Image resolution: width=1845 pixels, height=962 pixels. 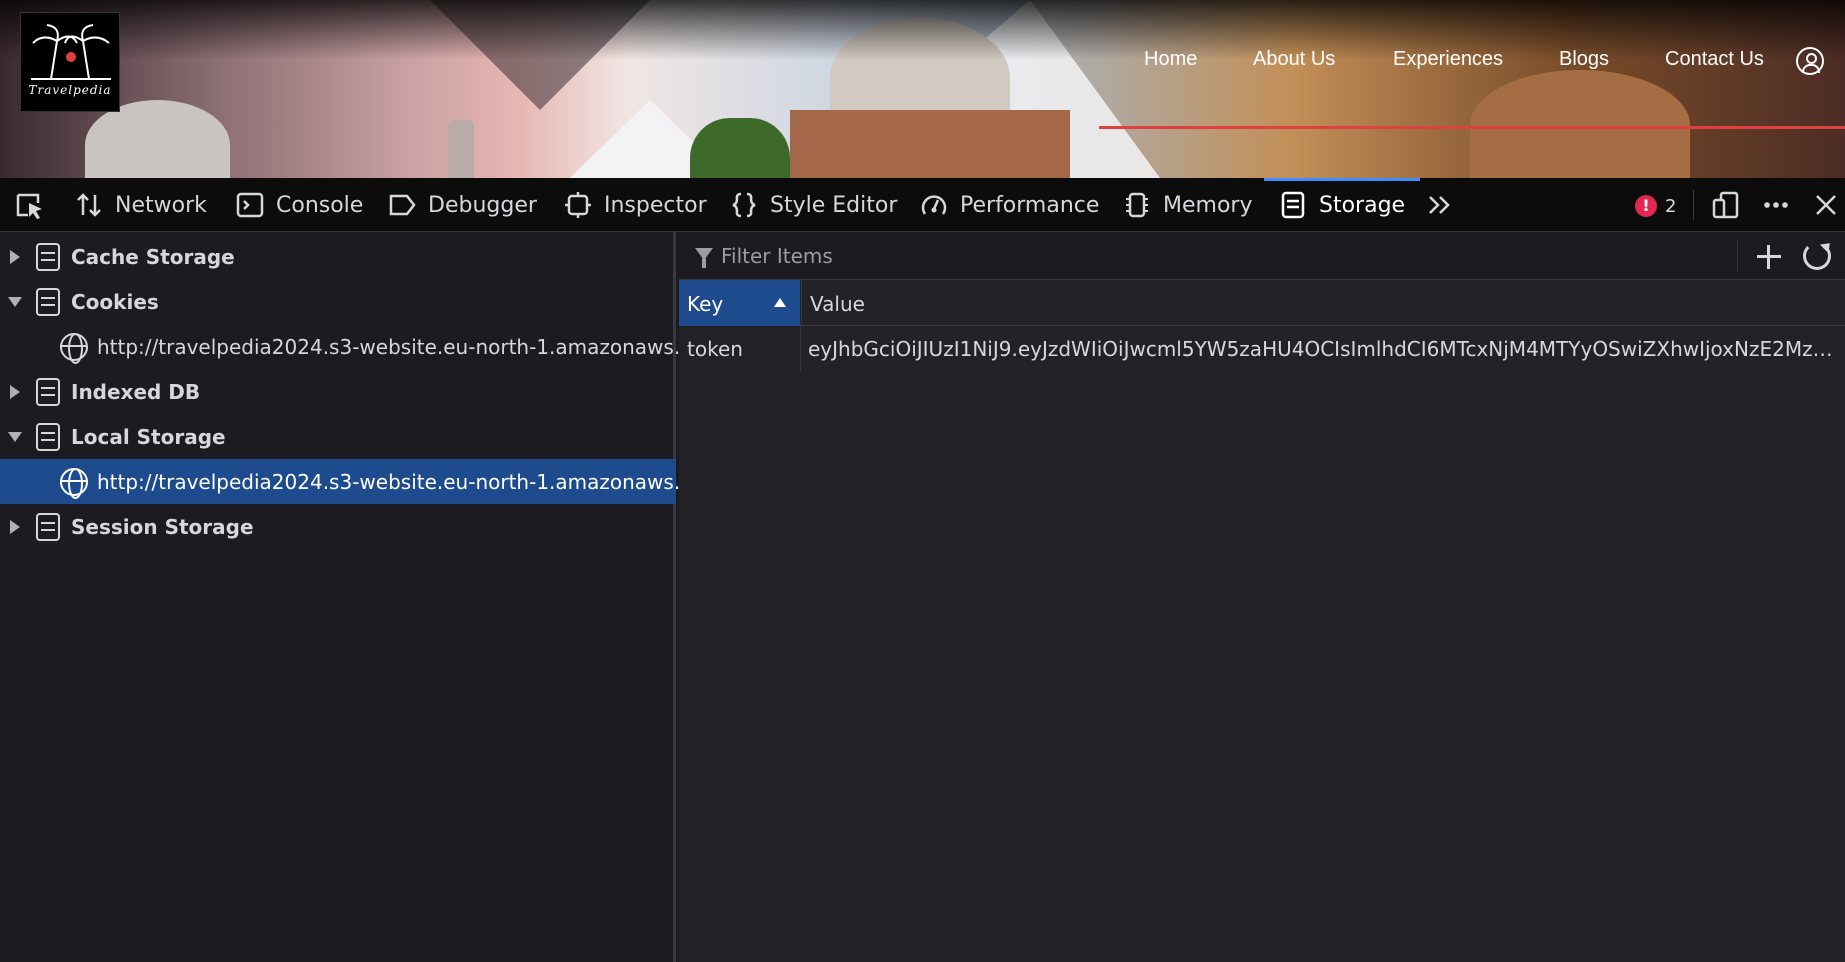 I want to click on user-circle-icon, so click(x=1810, y=61).